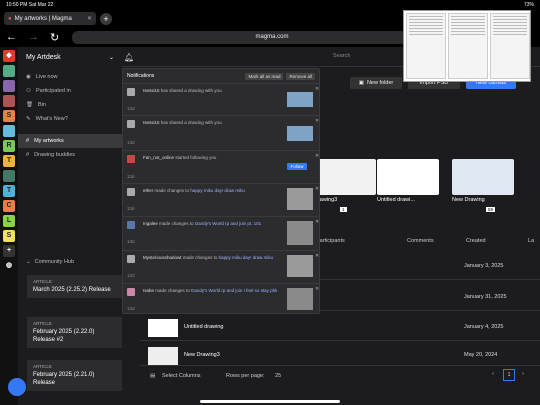 The height and width of the screenshot is (405, 540). I want to click on col-created: Created, so click(476, 241).